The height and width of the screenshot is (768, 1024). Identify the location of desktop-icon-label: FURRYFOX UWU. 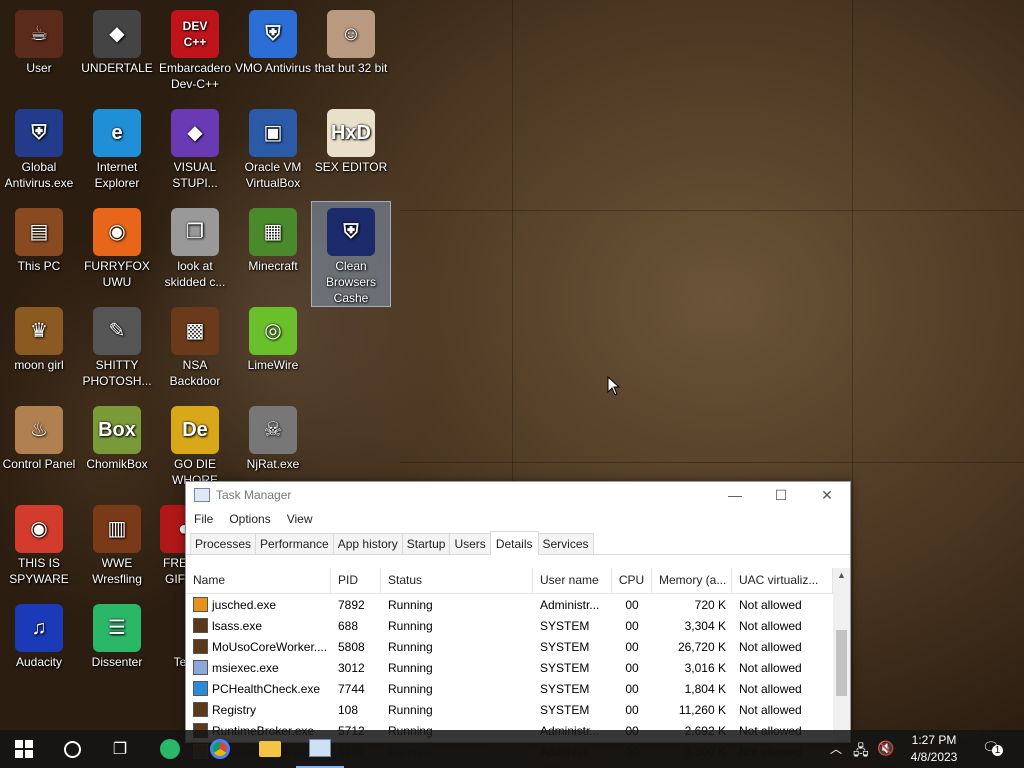
(117, 274).